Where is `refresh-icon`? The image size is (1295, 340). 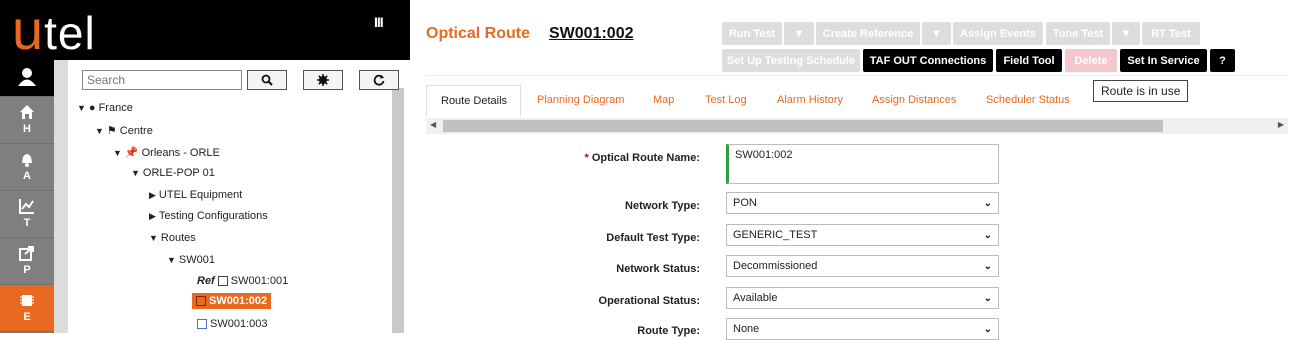 refresh-icon is located at coordinates (379, 80).